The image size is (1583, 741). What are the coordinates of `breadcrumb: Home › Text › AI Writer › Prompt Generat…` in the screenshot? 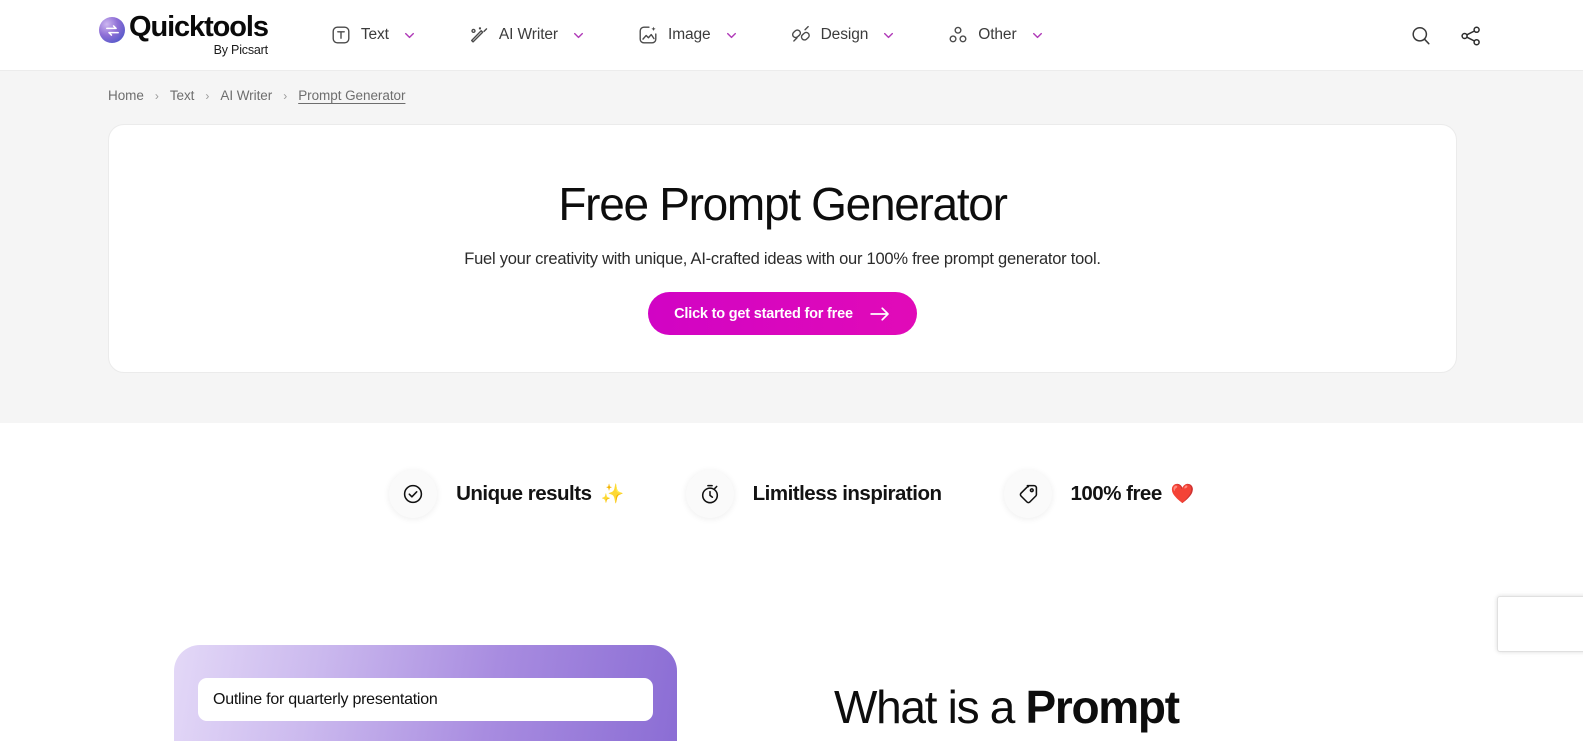 It's located at (256, 95).